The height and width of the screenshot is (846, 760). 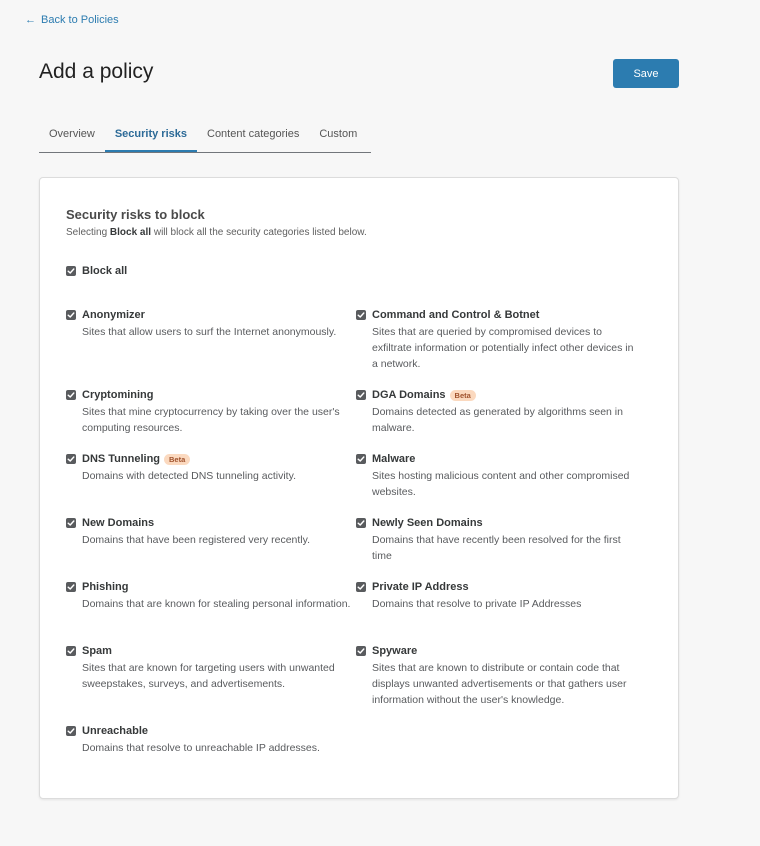 I want to click on category-name-label: Spyware, so click(x=395, y=651).